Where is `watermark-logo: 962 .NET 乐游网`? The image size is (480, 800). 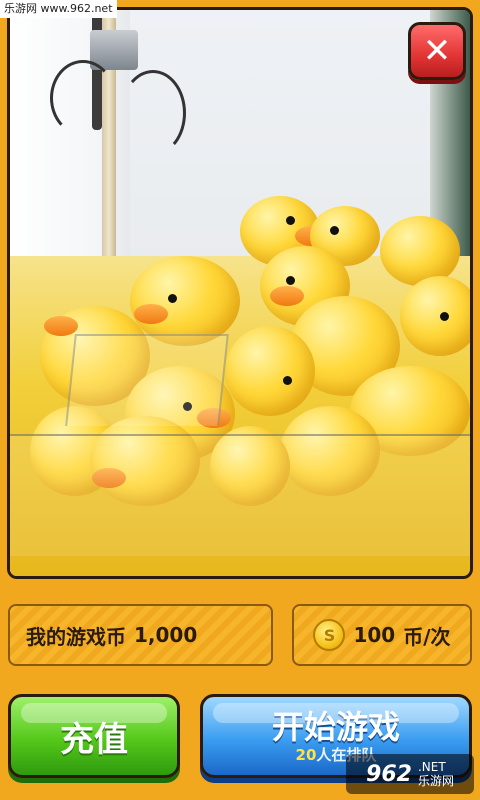 watermark-logo: 962 .NET 乐游网 is located at coordinates (410, 774).